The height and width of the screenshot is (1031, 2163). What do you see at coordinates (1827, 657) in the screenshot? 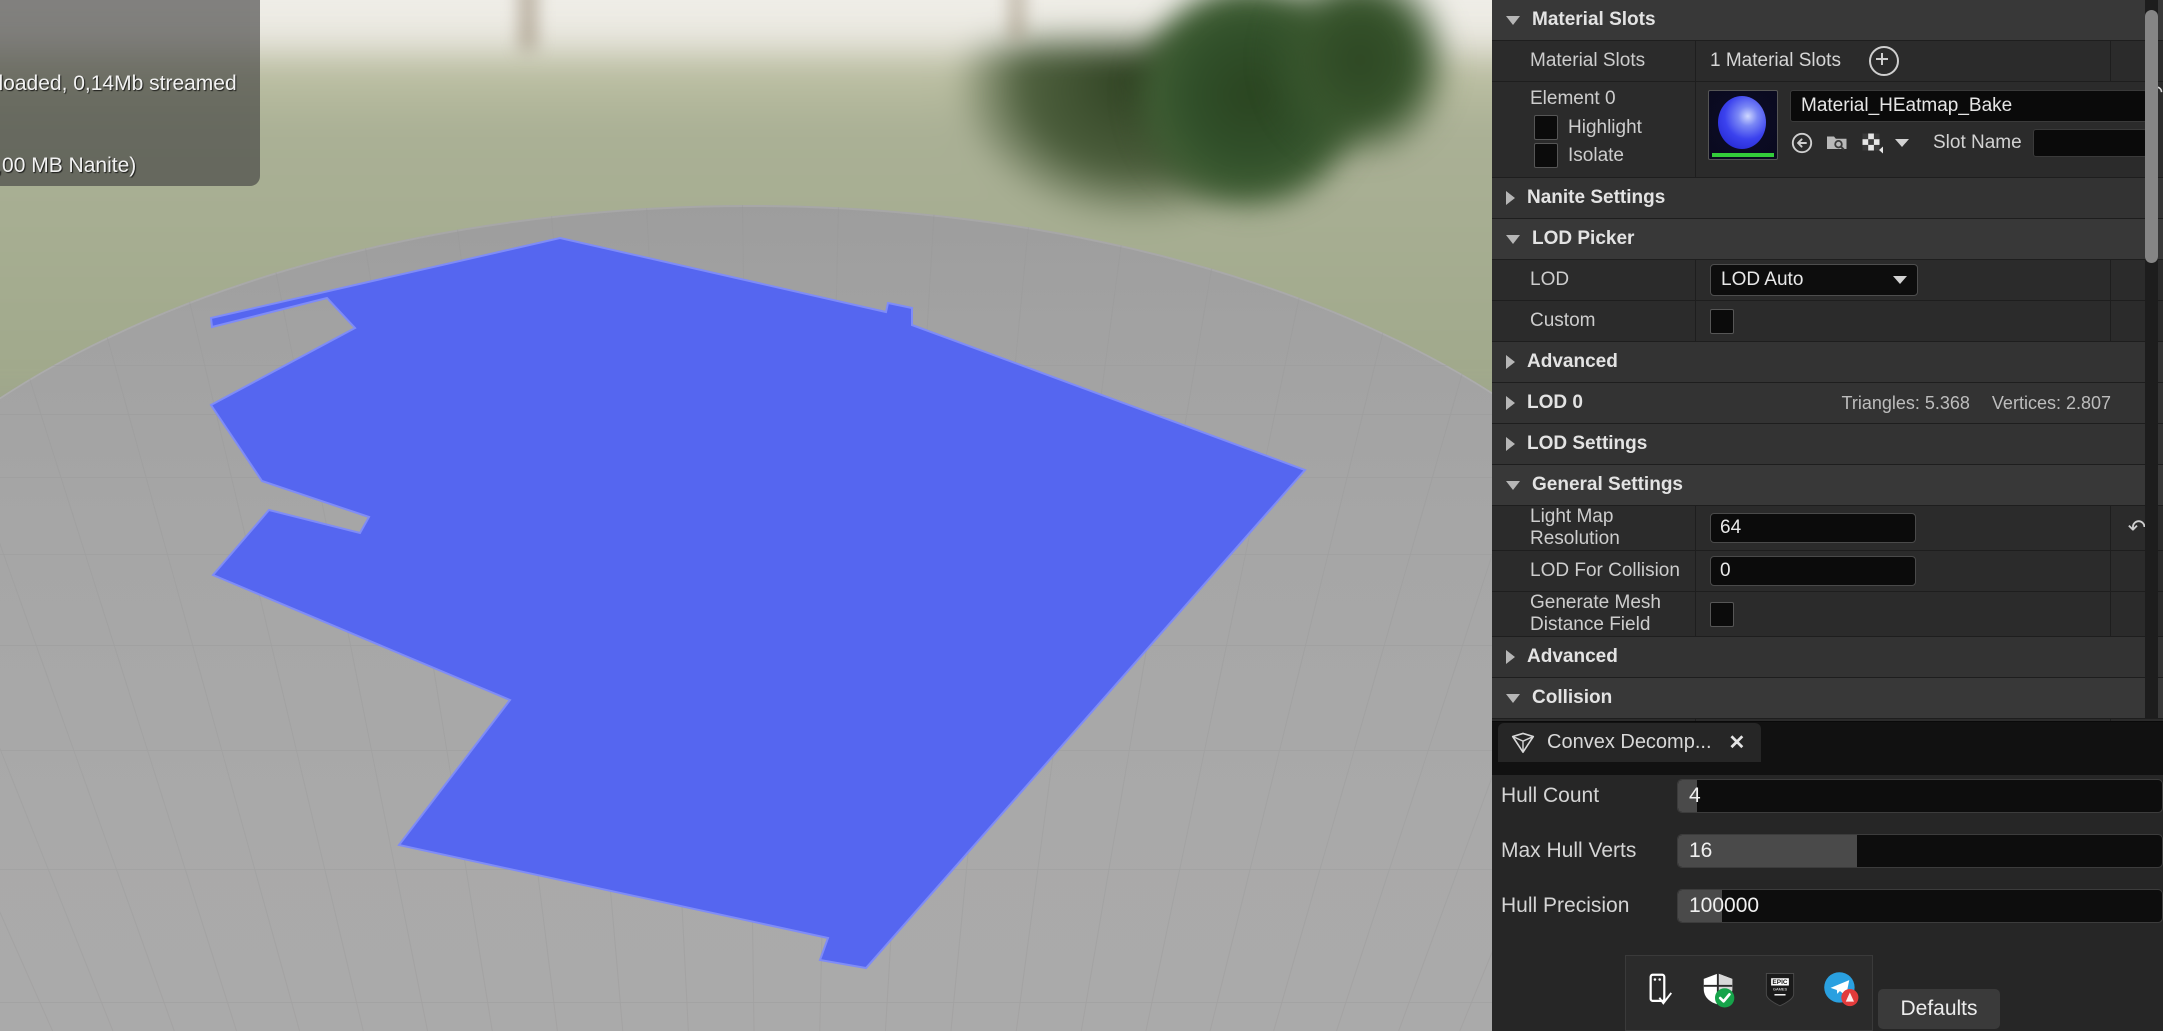
I see `section-header-general-advanced: Advanced` at bounding box center [1827, 657].